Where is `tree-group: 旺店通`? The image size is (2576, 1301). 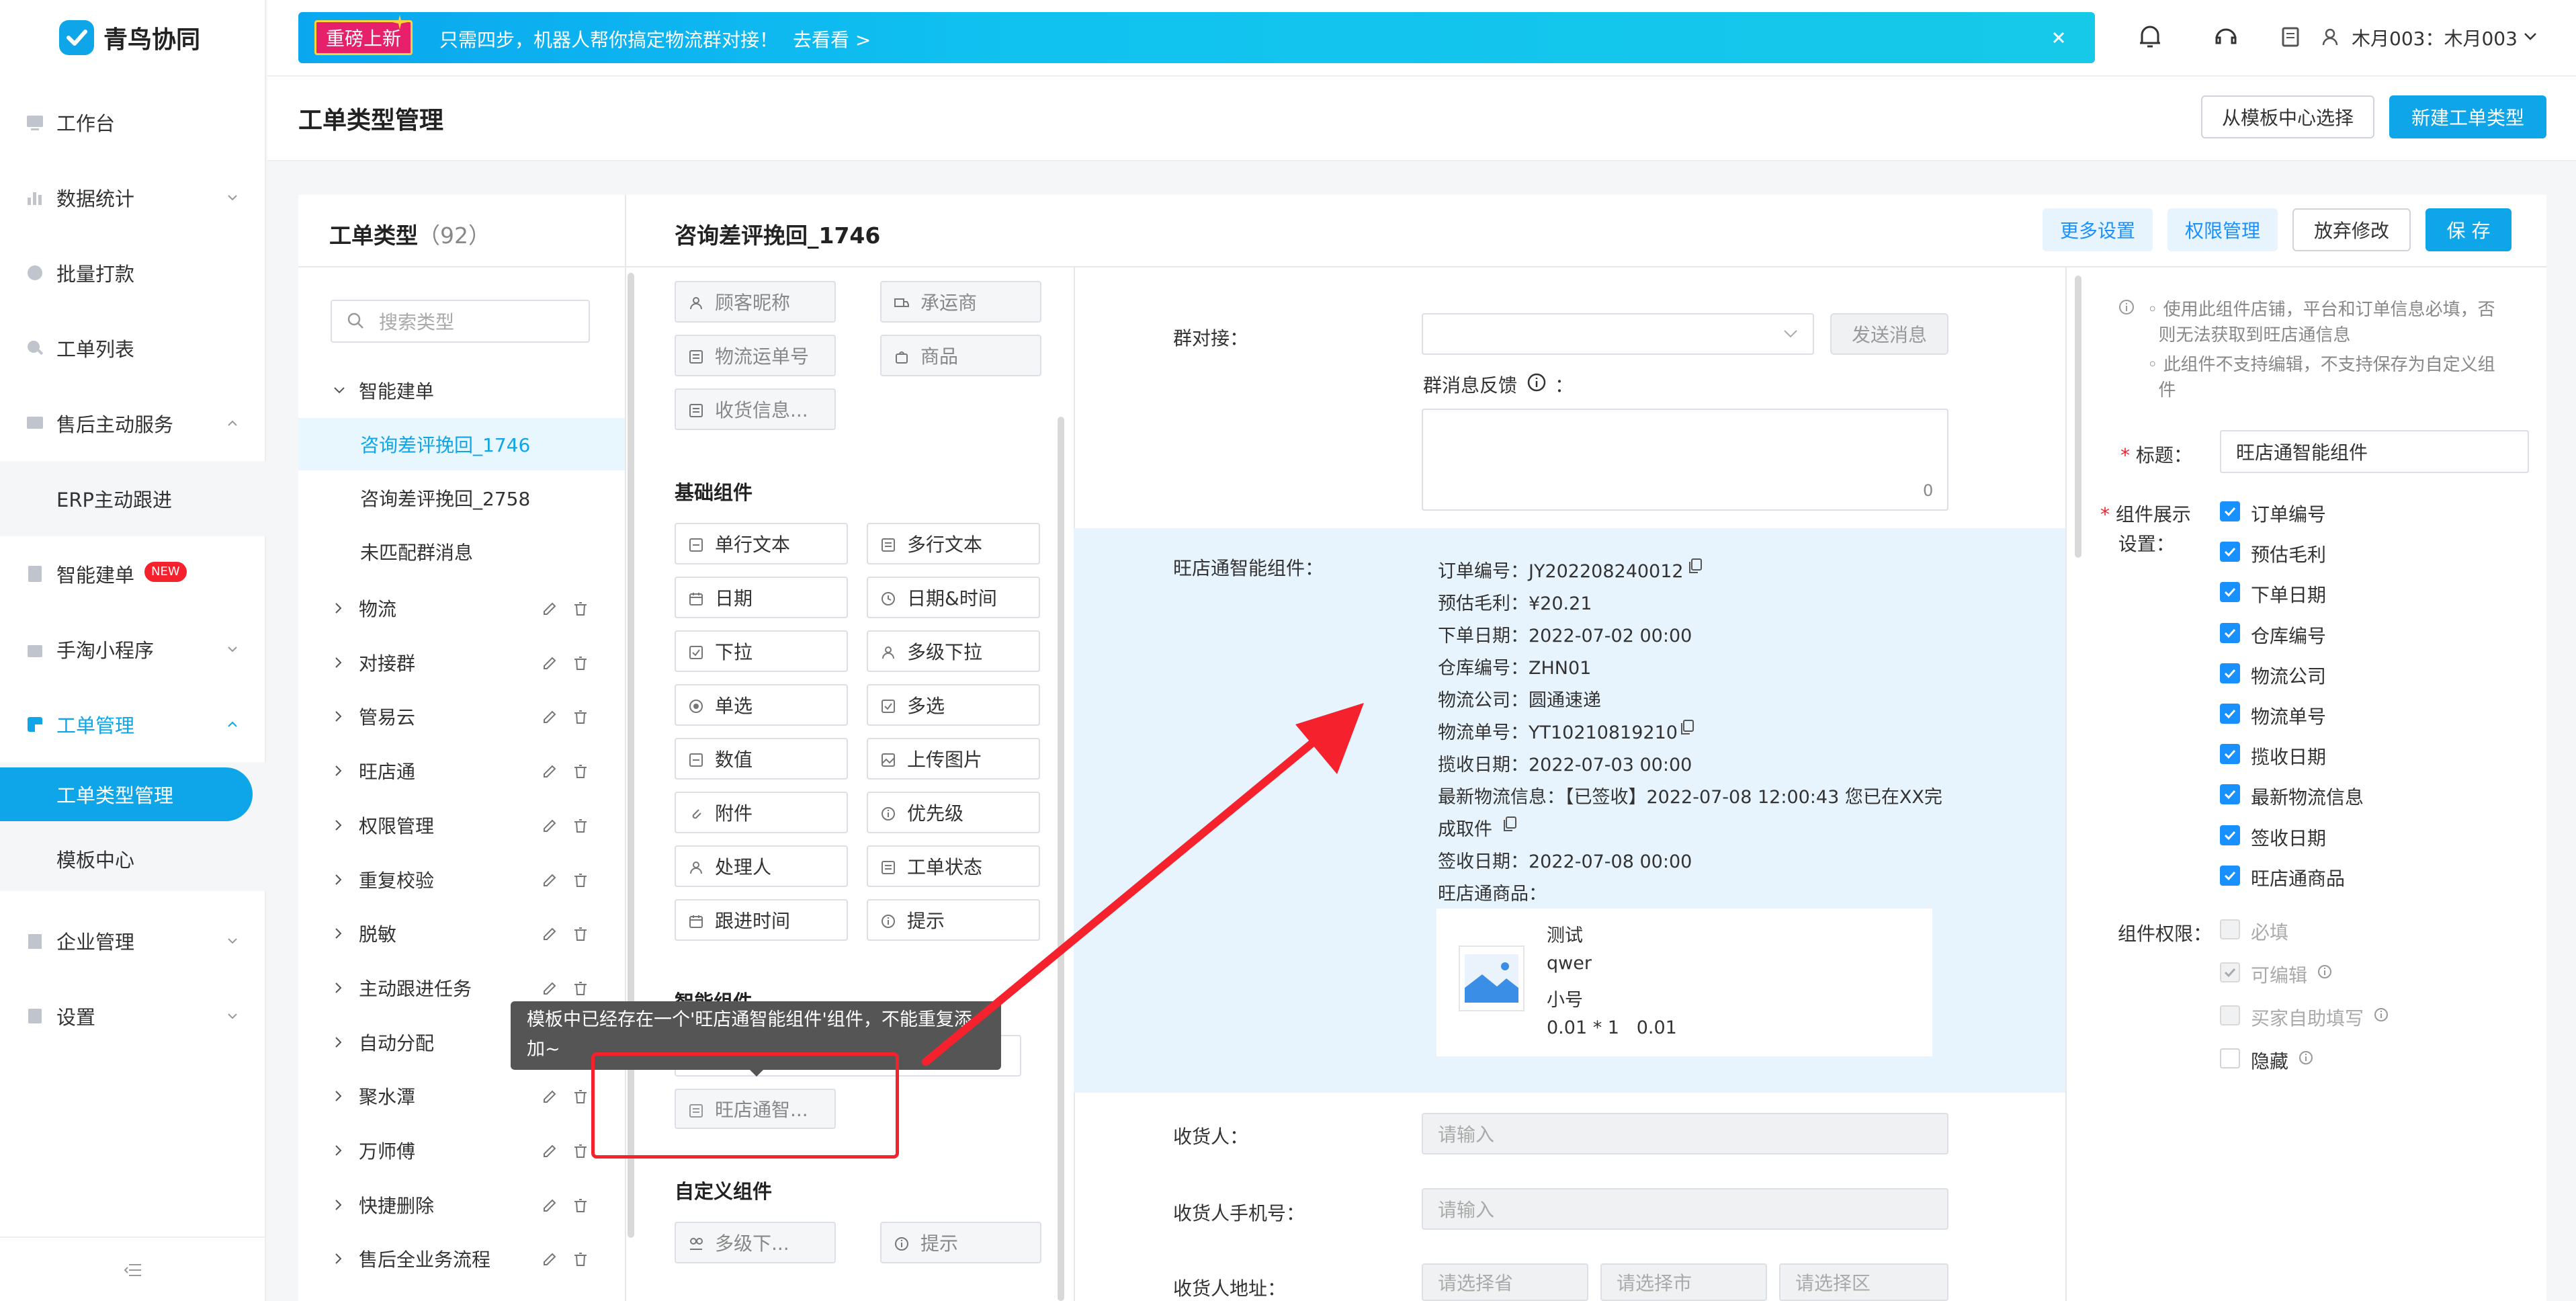 tree-group: 旺店通 is located at coordinates (461, 771).